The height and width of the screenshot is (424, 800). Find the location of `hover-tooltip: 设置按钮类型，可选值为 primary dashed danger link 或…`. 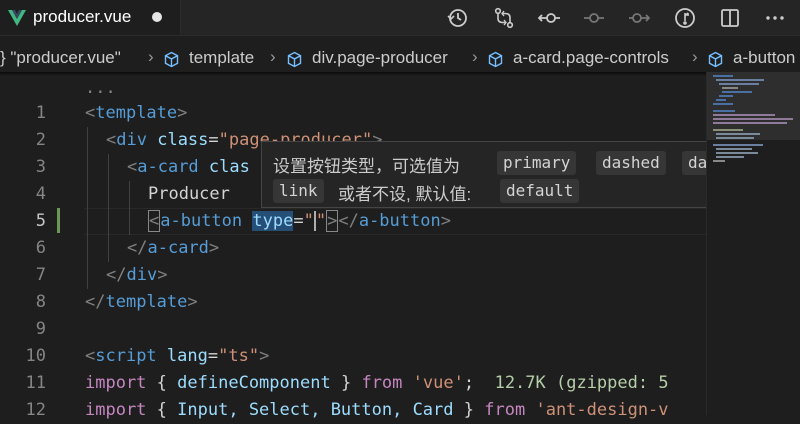

hover-tooltip: 设置按钮类型，可选值为 primary dashed danger link 或… is located at coordinates (518, 174).